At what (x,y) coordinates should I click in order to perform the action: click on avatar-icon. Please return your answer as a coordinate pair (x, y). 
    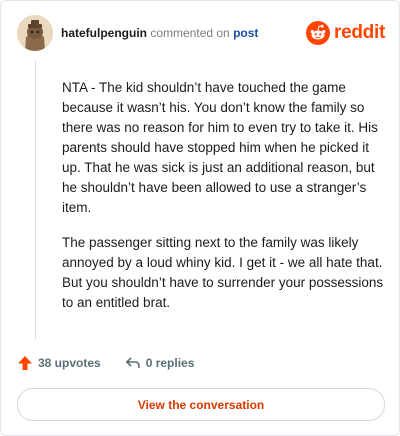
    Looking at the image, I should click on (35, 33).